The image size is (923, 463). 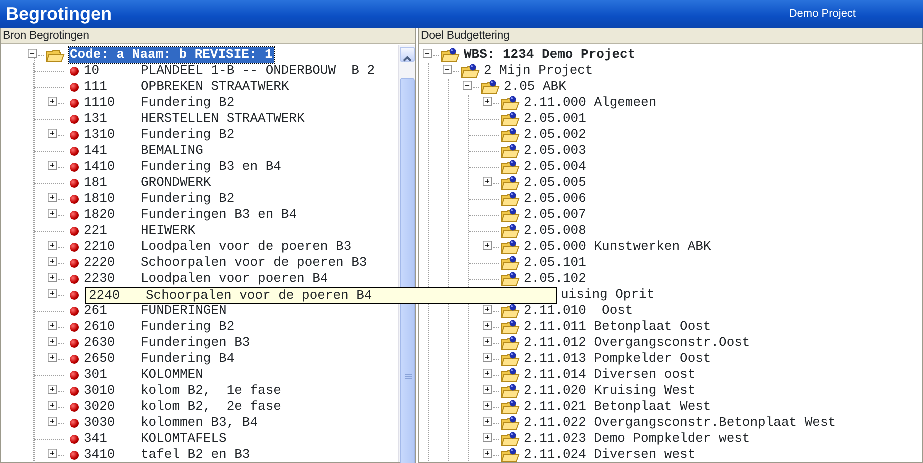 What do you see at coordinates (215, 87) in the screenshot?
I see `item-name: OPBREKEN STRAATWERK` at bounding box center [215, 87].